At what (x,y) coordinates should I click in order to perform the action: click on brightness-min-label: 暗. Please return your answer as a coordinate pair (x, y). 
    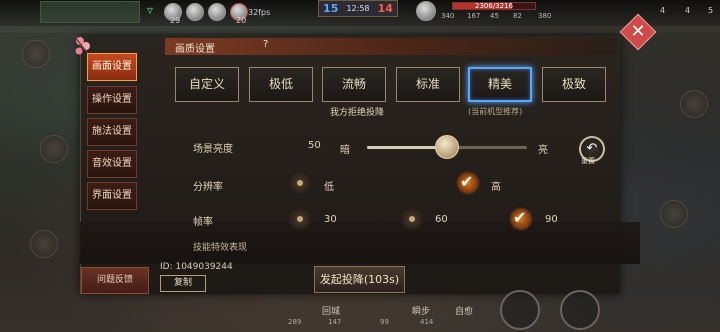
    Looking at the image, I should click on (345, 150).